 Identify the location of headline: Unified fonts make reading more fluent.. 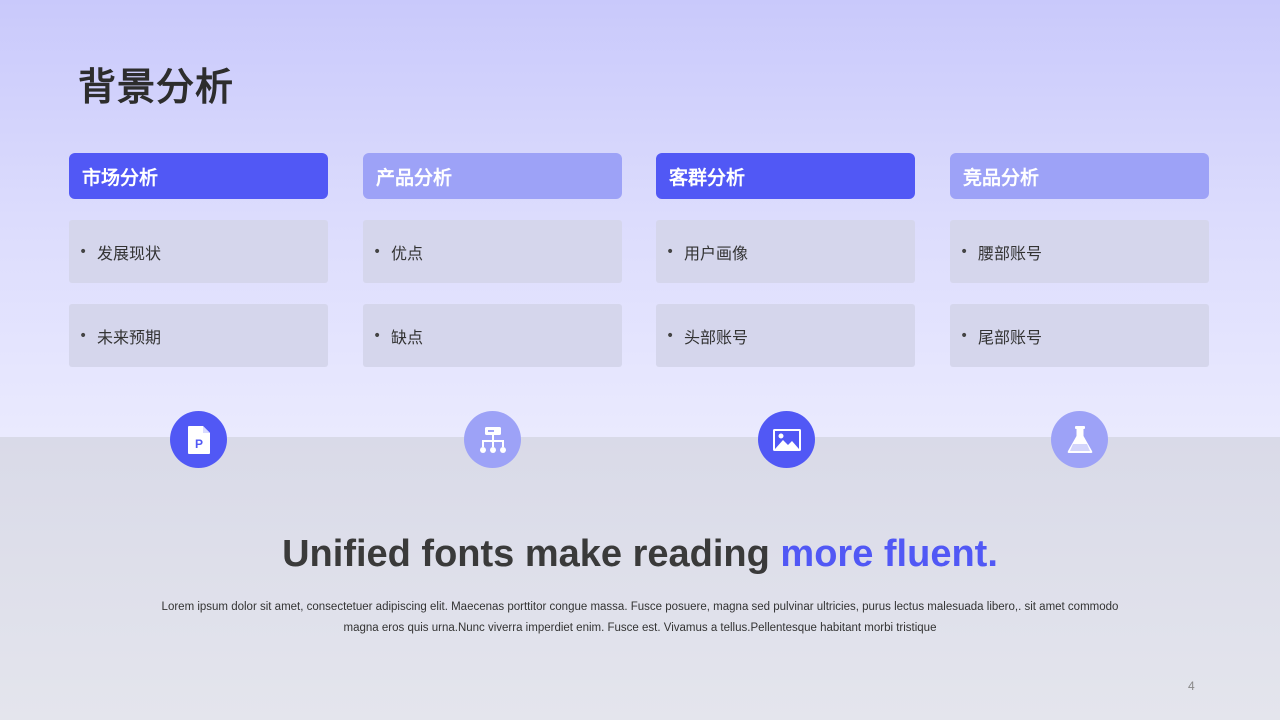
(640, 554).